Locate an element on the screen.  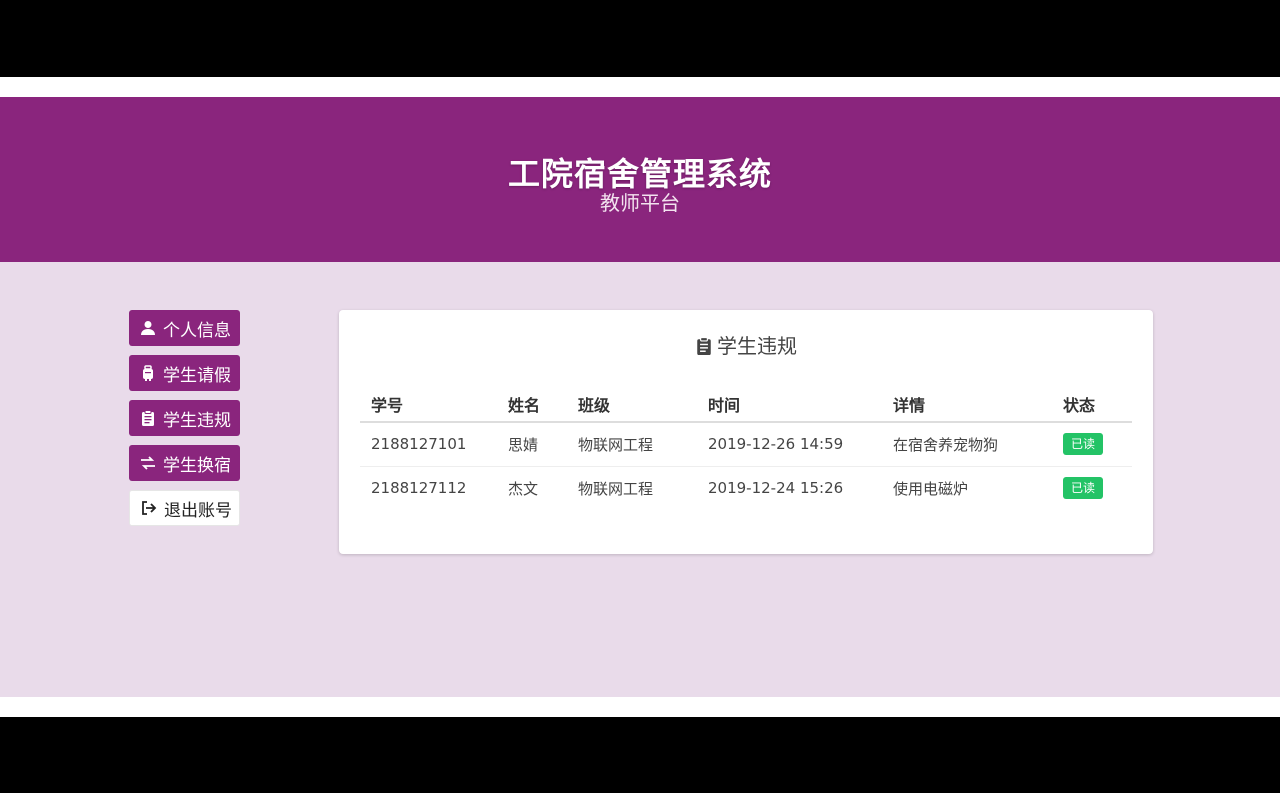
sidebar-item-violation: 学生违规 is located at coordinates (184, 418).